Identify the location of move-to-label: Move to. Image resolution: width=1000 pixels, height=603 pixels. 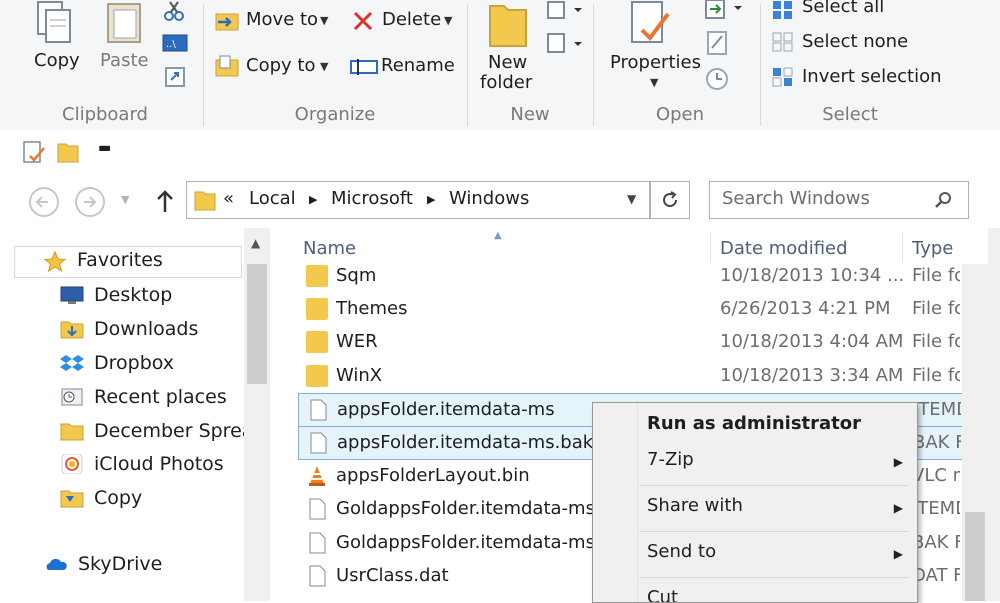
(282, 19).